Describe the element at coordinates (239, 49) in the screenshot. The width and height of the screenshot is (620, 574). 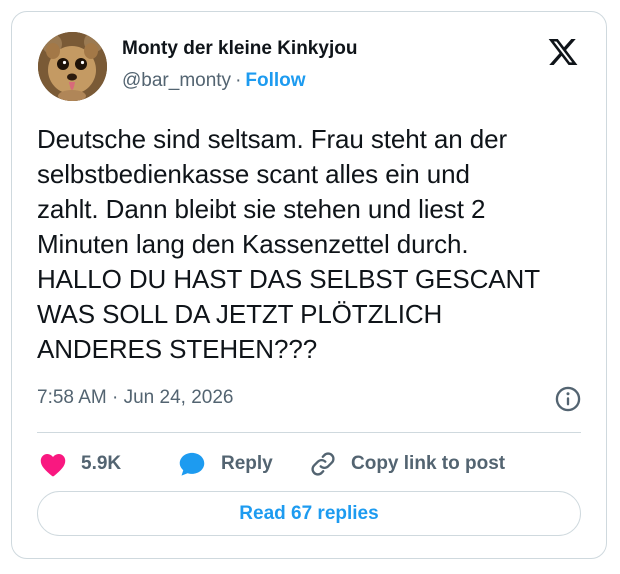
I see `author-display-name: Monty der kleine Kinkyjou` at that location.